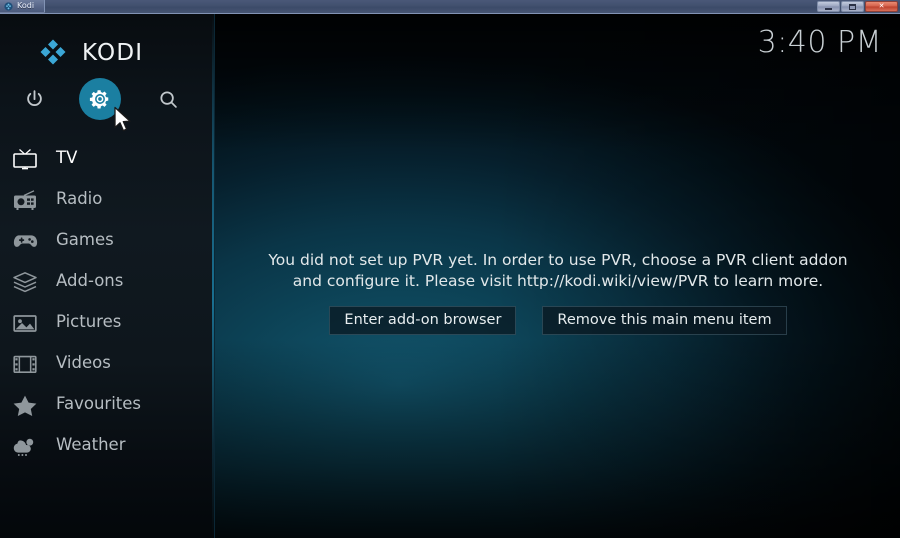 This screenshot has height=538, width=900. I want to click on sidebar-item-label: Pictures, so click(89, 322).